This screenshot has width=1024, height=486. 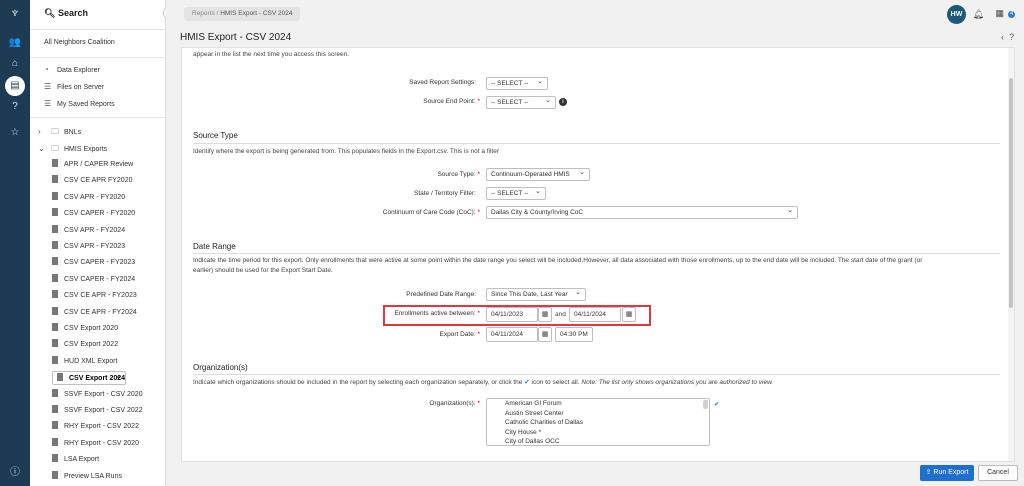 What do you see at coordinates (517, 83) in the screenshot?
I see `saved-settings-select: -- SELECT --` at bounding box center [517, 83].